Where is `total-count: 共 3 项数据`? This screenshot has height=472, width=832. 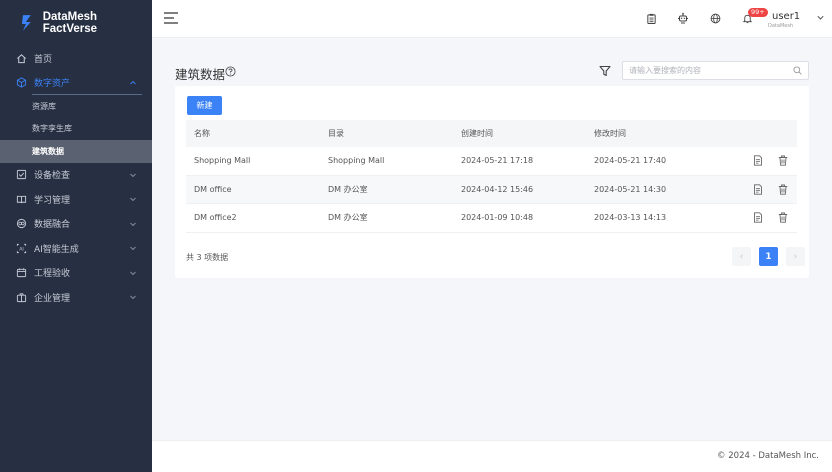
total-count: 共 3 项数据 is located at coordinates (207, 257).